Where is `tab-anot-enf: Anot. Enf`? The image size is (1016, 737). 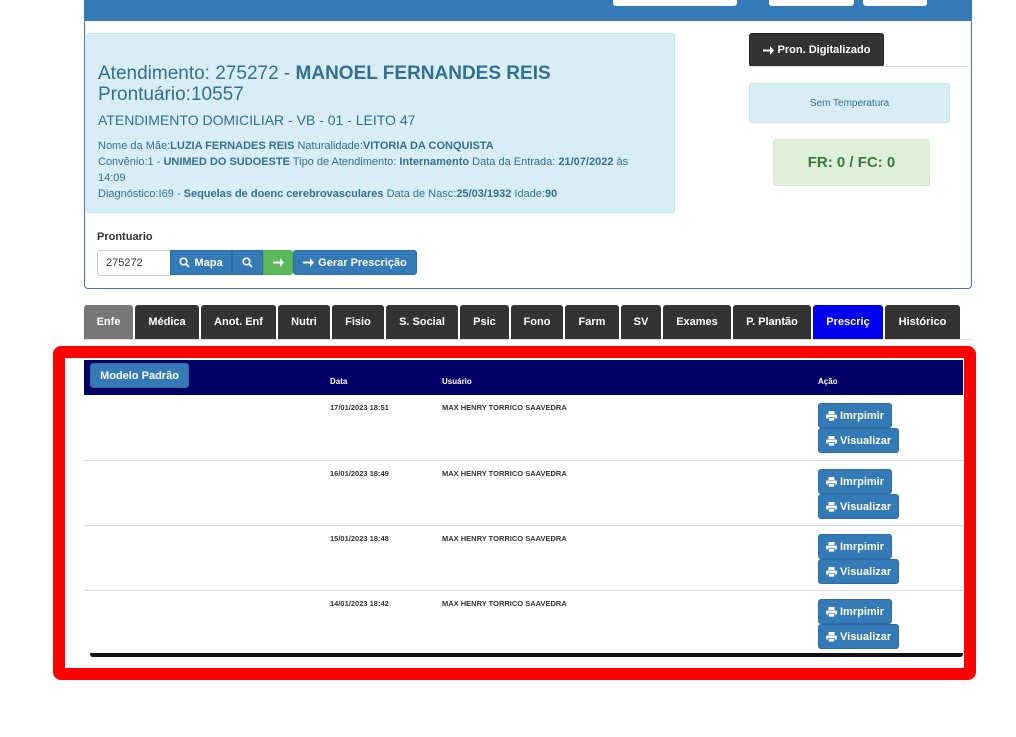 tab-anot-enf: Anot. Enf is located at coordinates (238, 322).